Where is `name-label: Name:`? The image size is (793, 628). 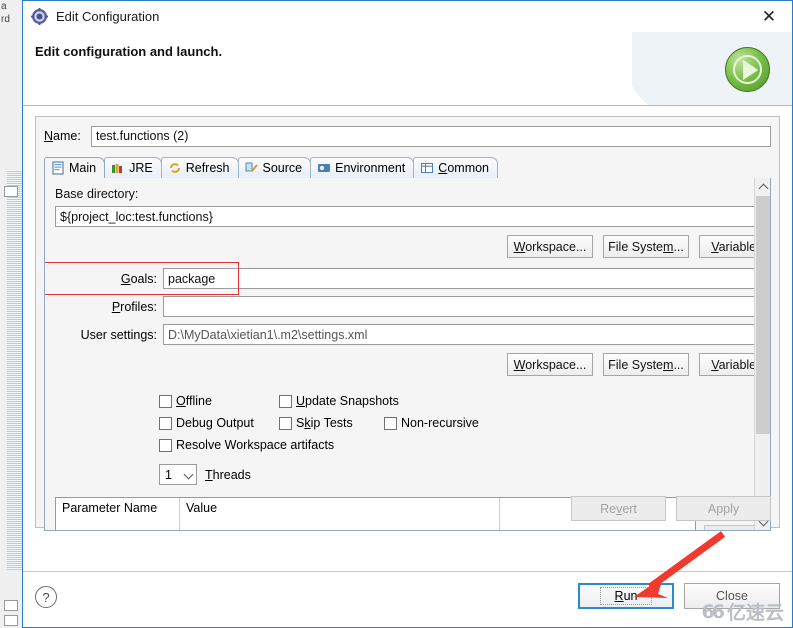 name-label: Name: is located at coordinates (62, 136).